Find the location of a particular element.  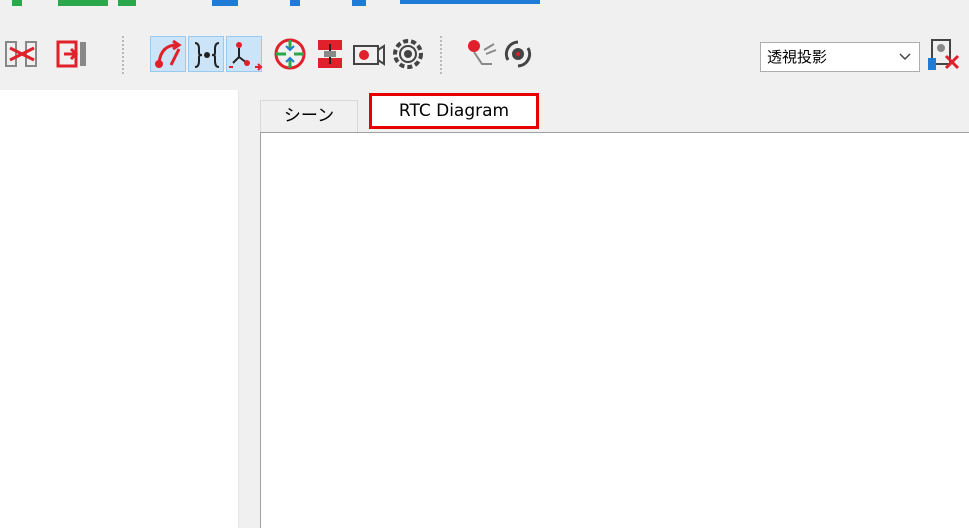

disconnect-icon is located at coordinates (22, 54).